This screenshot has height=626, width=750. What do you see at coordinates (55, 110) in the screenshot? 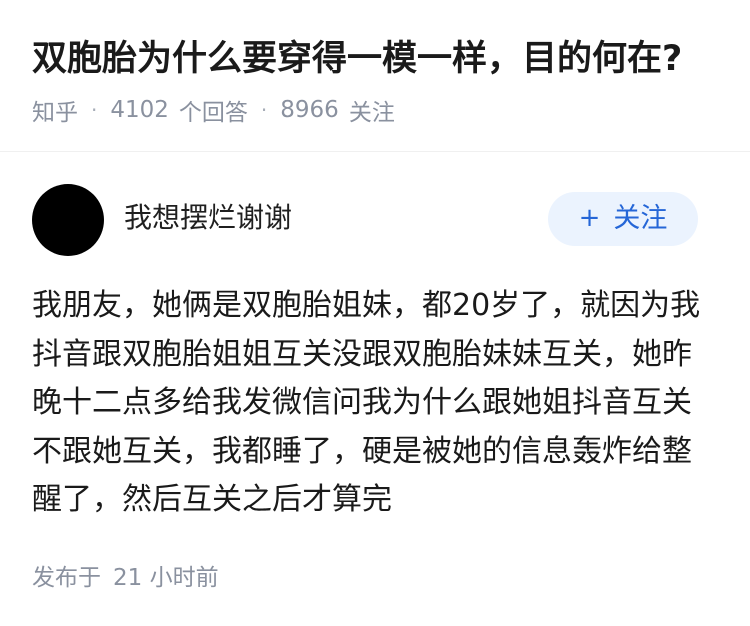
I see `source-name: 知乎` at bounding box center [55, 110].